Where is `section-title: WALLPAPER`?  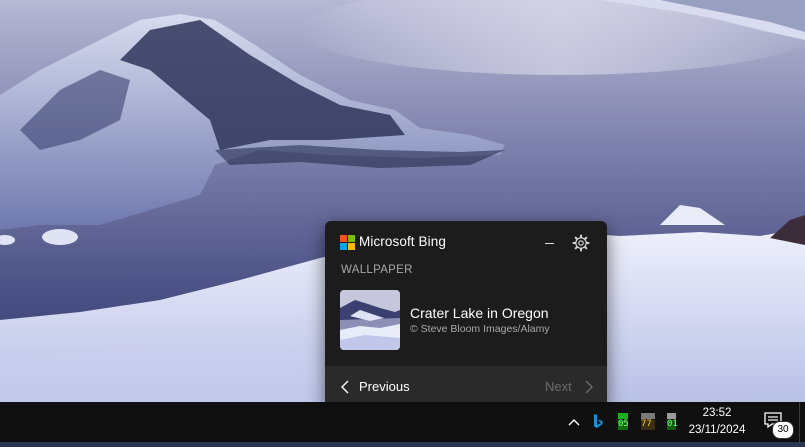 section-title: WALLPAPER is located at coordinates (377, 270).